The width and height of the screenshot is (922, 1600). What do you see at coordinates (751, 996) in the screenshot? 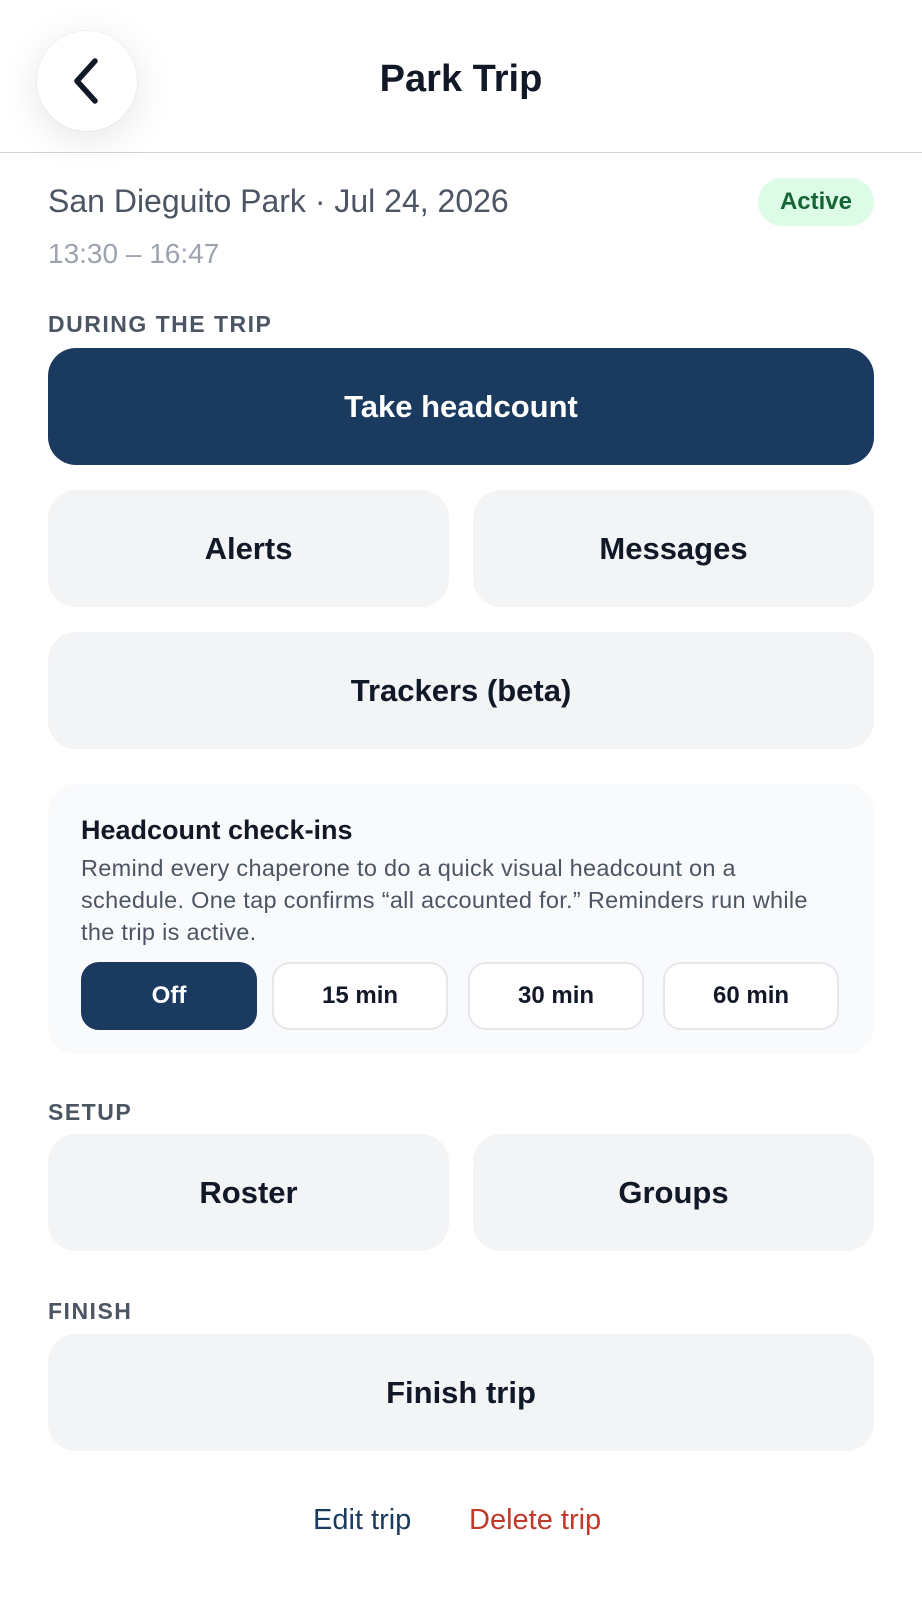
I see `interval-option-60-min: 60 min` at bounding box center [751, 996].